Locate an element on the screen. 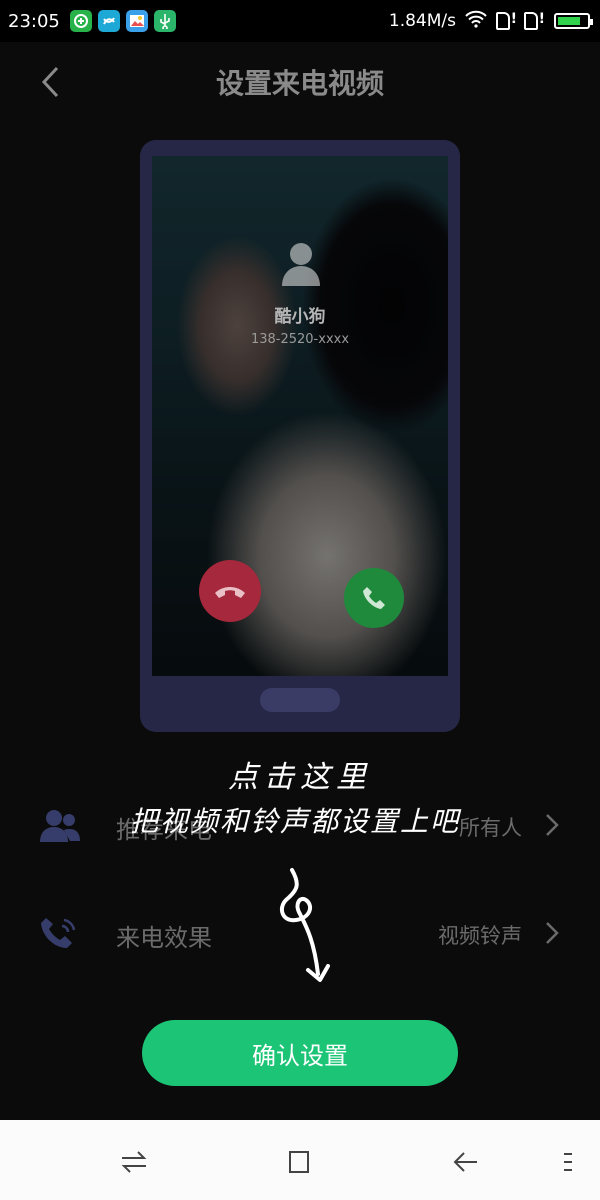 This screenshot has width=600, height=1200. accept-call-button is located at coordinates (374, 598).